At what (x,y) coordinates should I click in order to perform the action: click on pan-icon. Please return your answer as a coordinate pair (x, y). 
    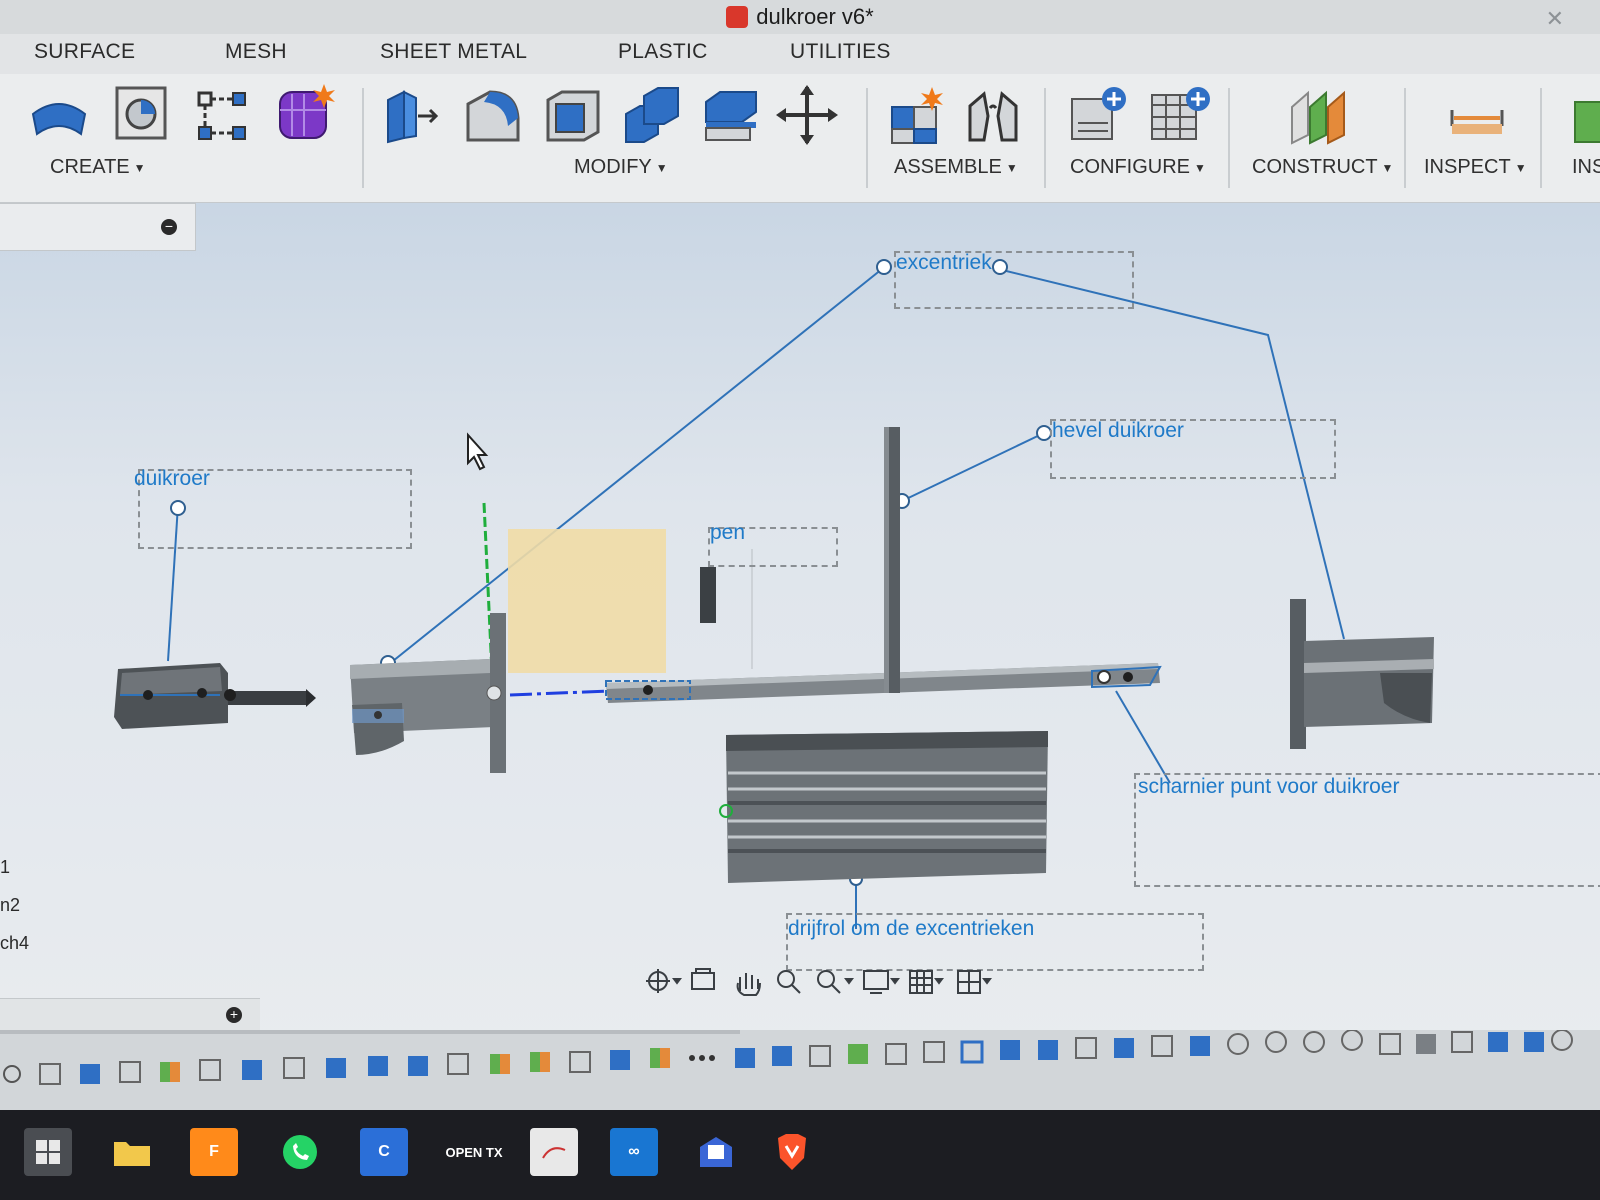
    Looking at the image, I should click on (748, 984).